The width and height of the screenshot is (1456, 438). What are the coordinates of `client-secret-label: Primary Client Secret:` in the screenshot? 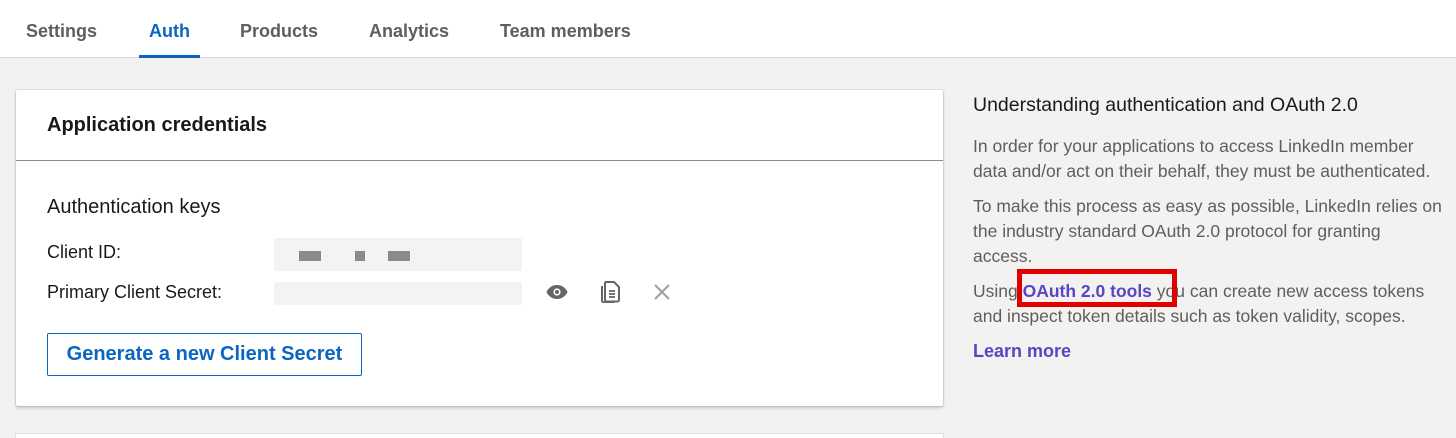 It's located at (135, 292).